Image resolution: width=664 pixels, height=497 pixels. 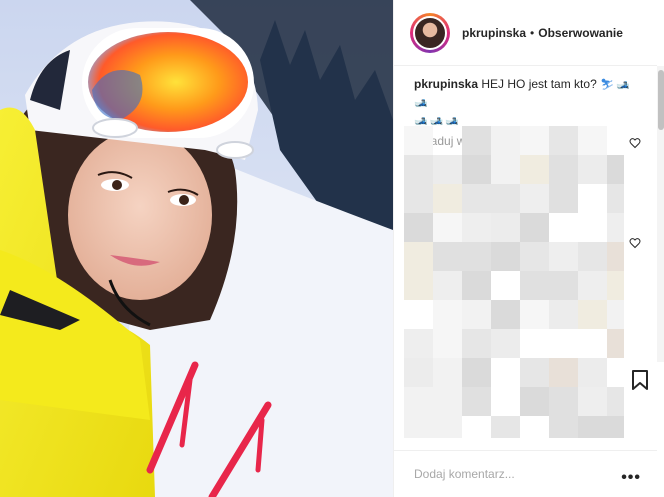 I want to click on header-username: pkrupinska, so click(x=494, y=33).